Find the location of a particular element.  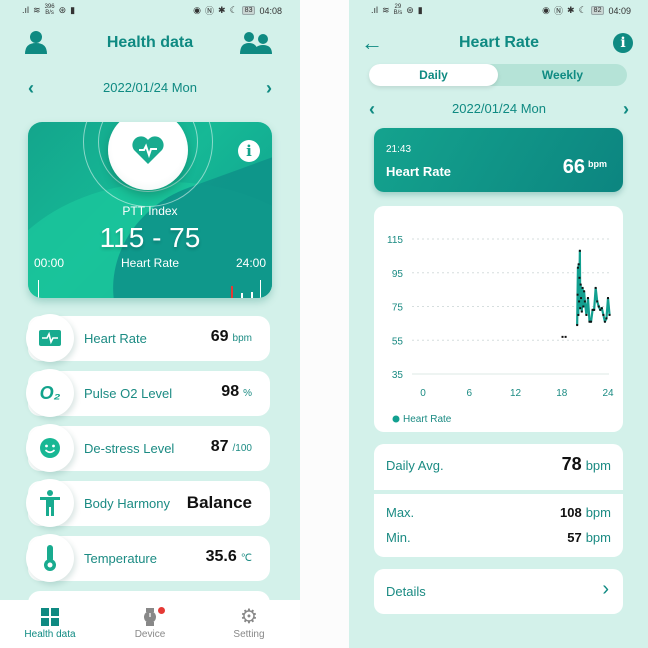

metric-value: Balance is located at coordinates (219, 502).